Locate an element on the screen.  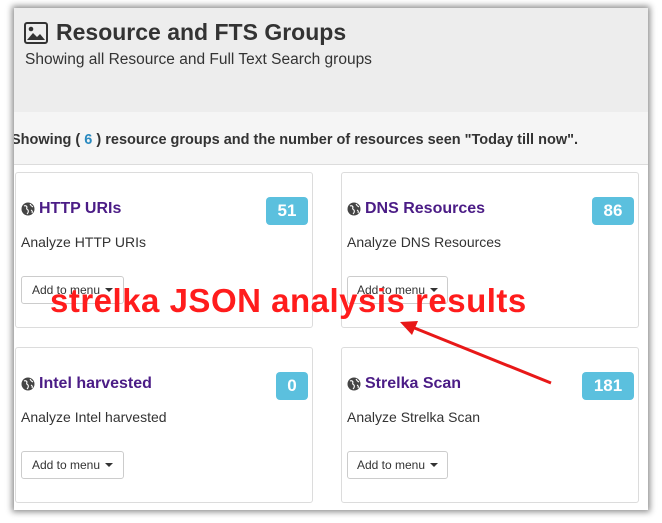
card-title: DNS Resources is located at coordinates (416, 209).